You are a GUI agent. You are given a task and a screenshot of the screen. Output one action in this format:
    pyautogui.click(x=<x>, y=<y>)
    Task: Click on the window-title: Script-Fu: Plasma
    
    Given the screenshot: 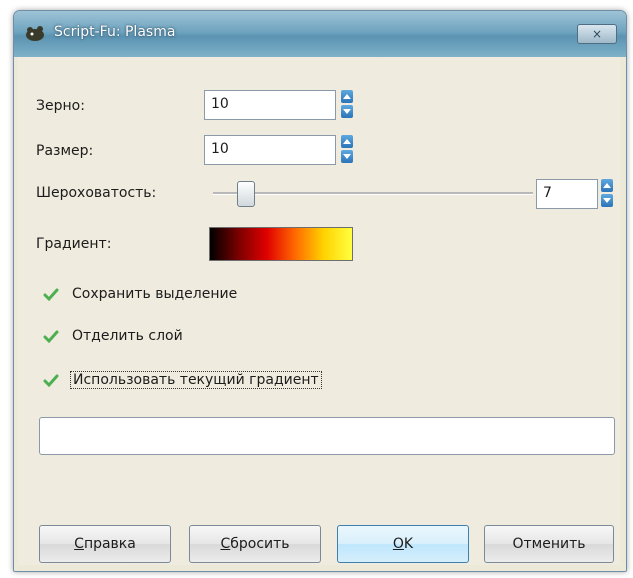 What is the action you would take?
    pyautogui.click(x=115, y=32)
    